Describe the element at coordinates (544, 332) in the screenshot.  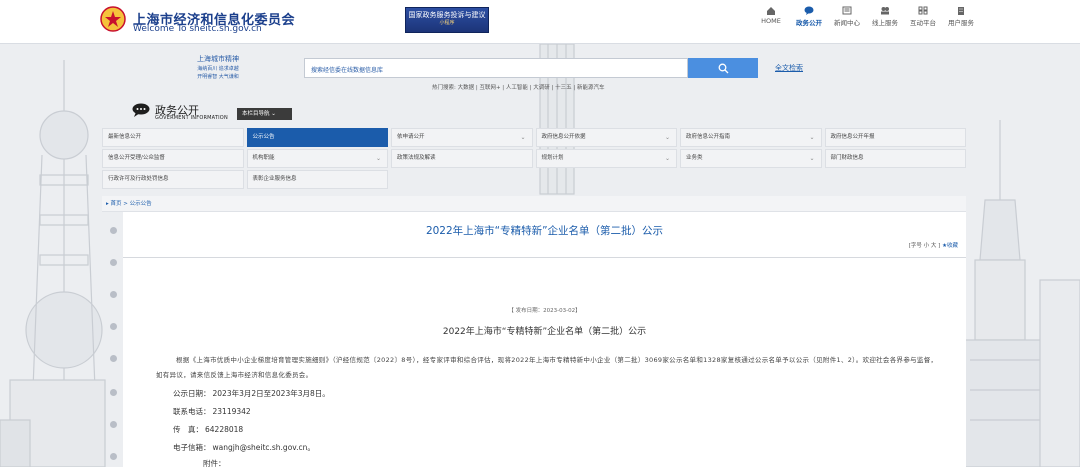
I see `article-subtitle: 2022年上海市“专精特新”企业名单（第二批）公示` at that location.